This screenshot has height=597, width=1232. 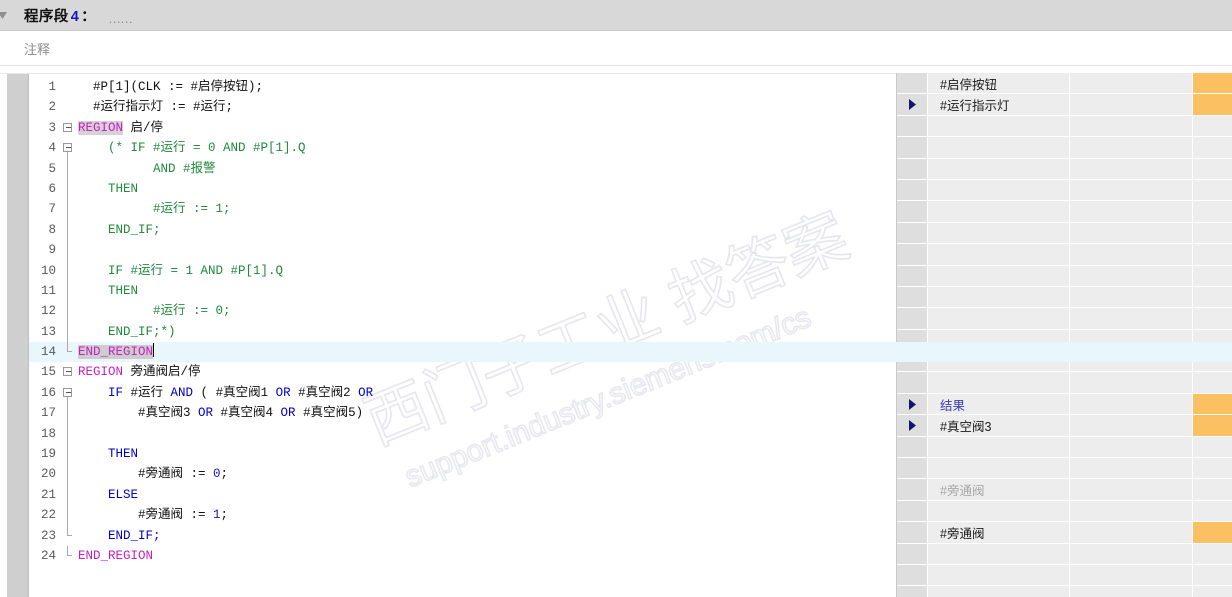 I want to click on code-line: 1 #P[1](CLK := #启停按钮);, so click(x=630, y=87).